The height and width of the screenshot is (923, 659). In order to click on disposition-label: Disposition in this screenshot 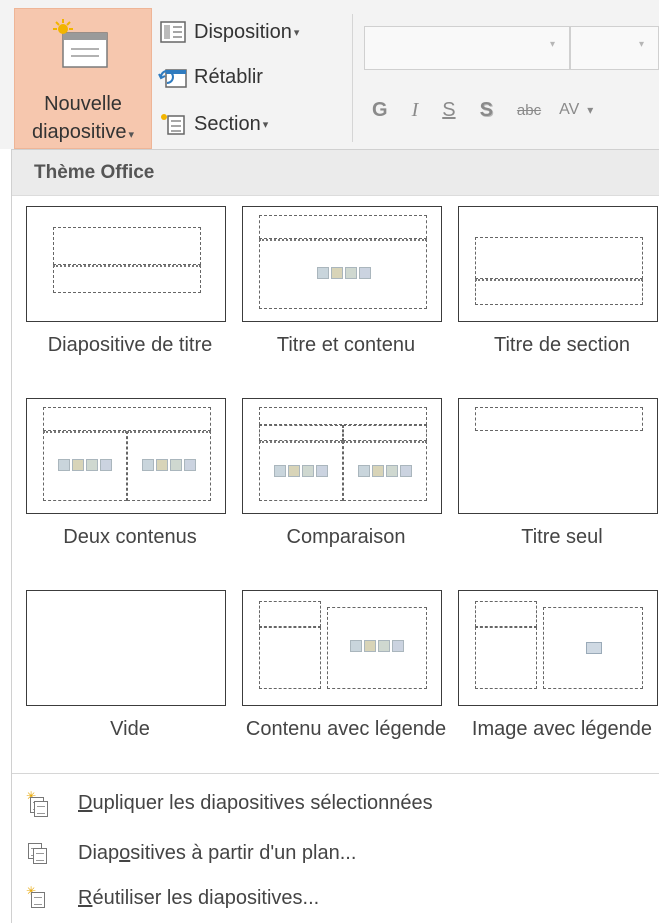, I will do `click(243, 31)`.